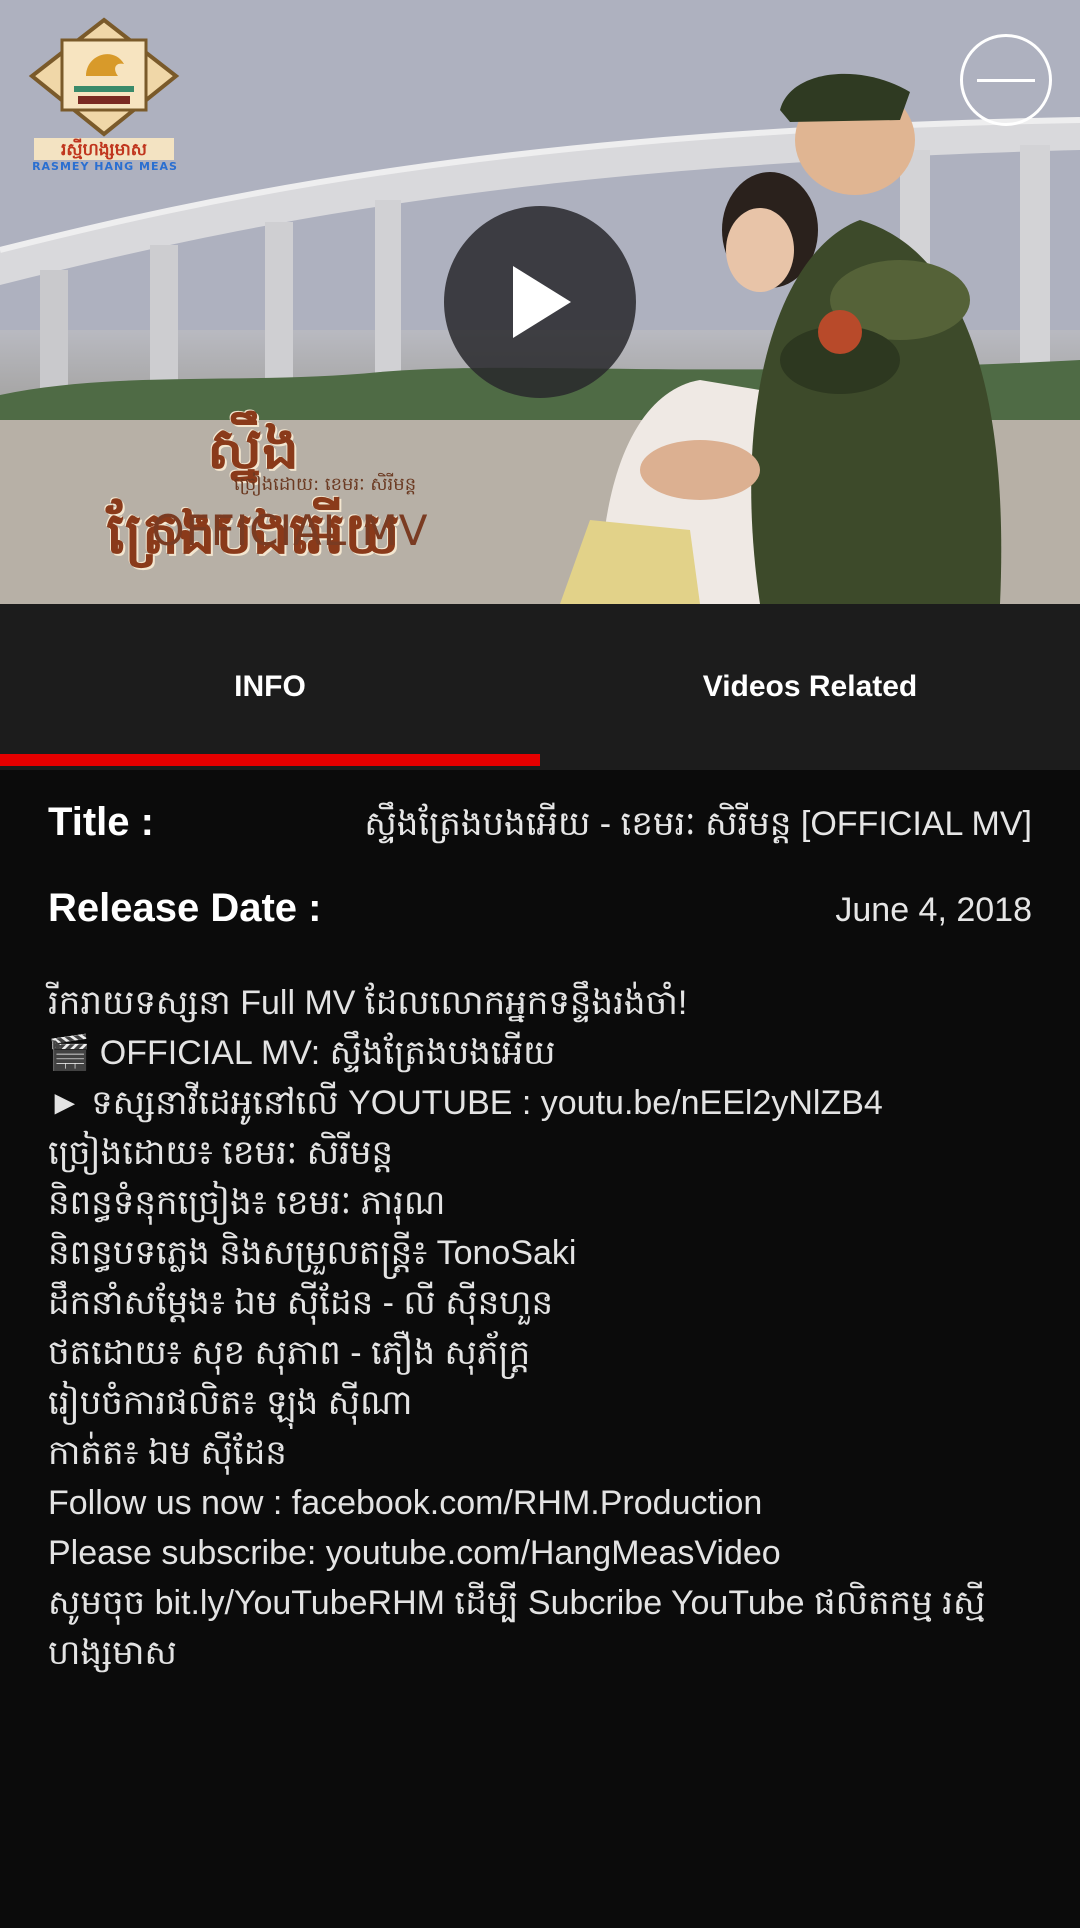  I want to click on tab-videos-related: Videos Related, so click(810, 687).